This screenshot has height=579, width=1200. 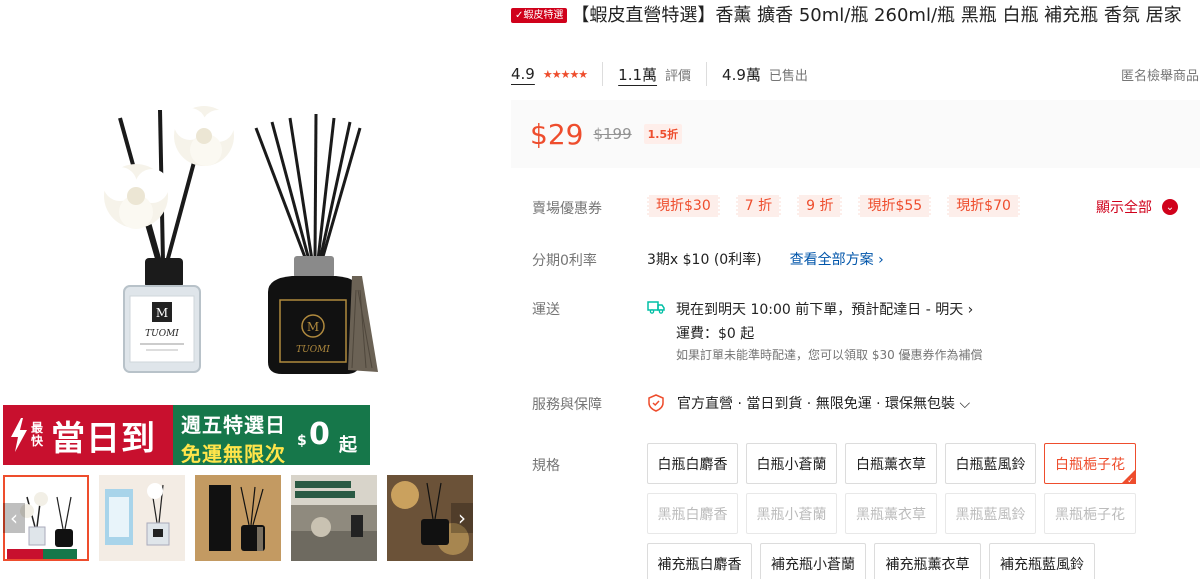 I want to click on thumbnail-next-button: ›, so click(x=462, y=518).